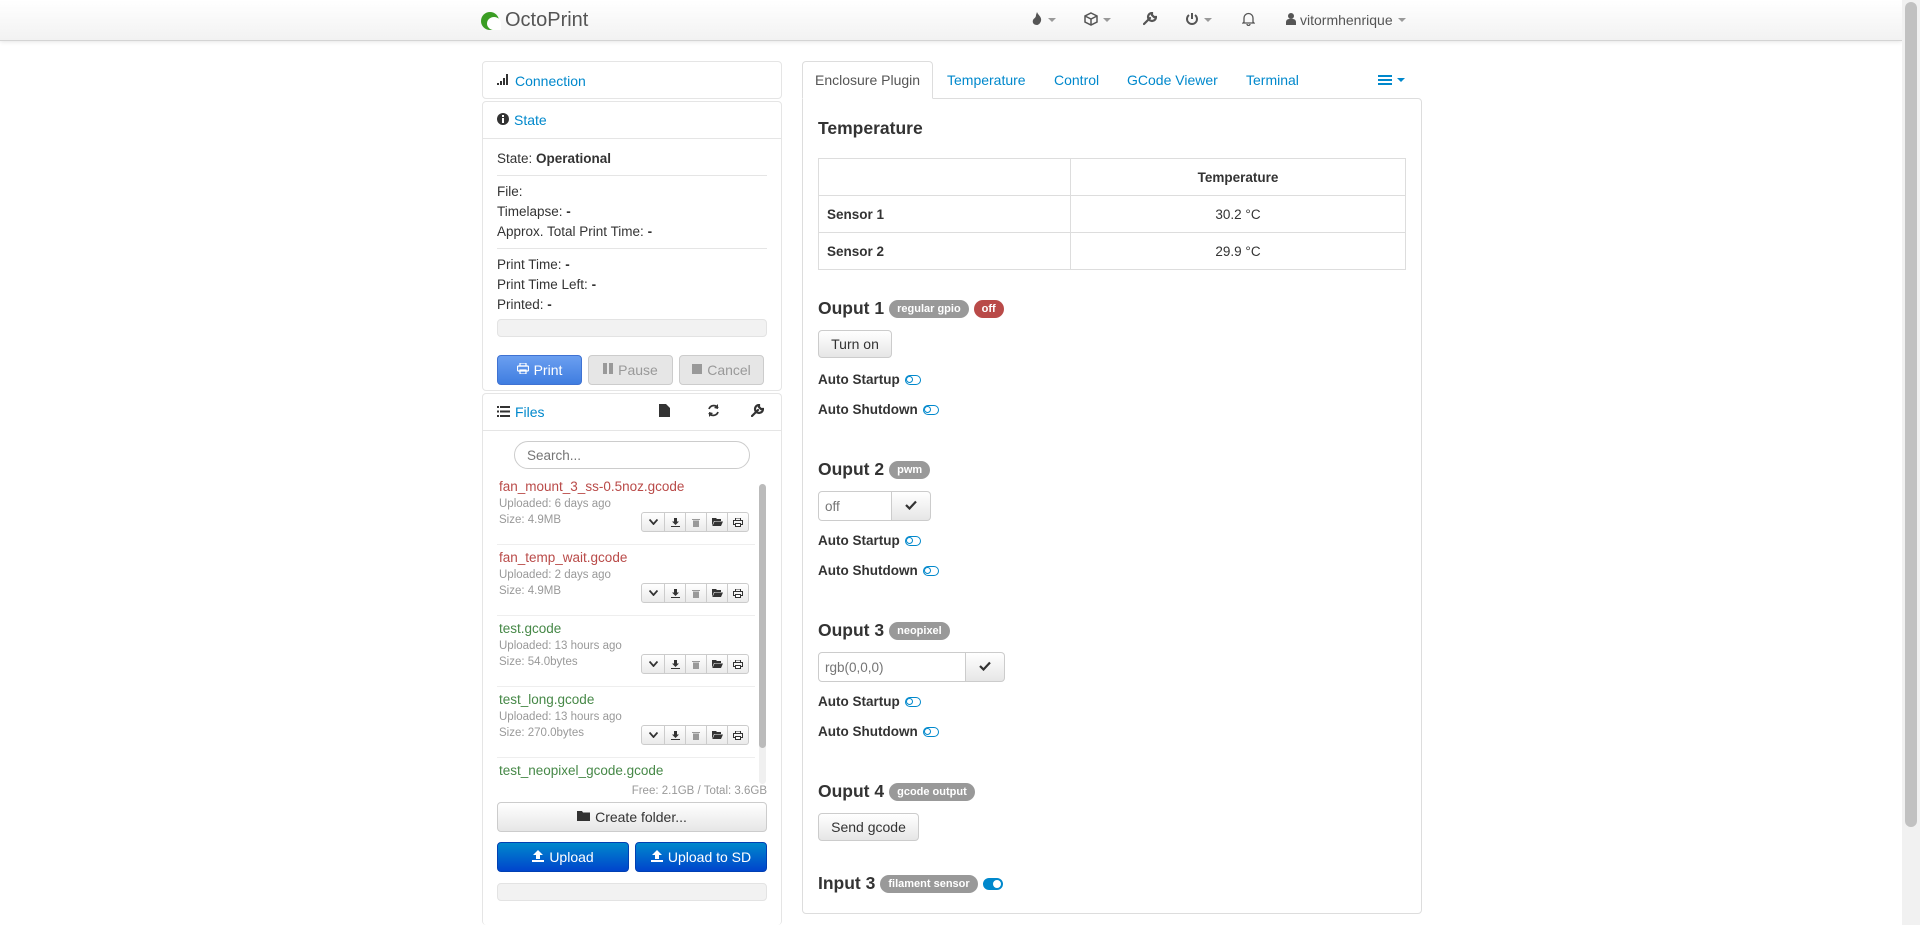 The height and width of the screenshot is (925, 1920). I want to click on neopixel-apply-button, so click(985, 667).